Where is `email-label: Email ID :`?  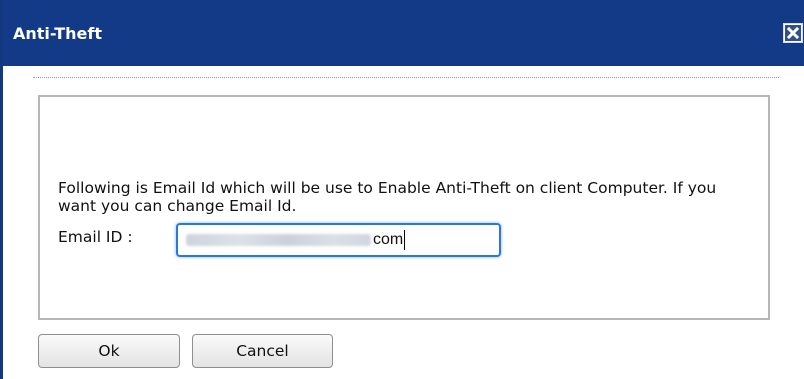 email-label: Email ID : is located at coordinates (95, 237).